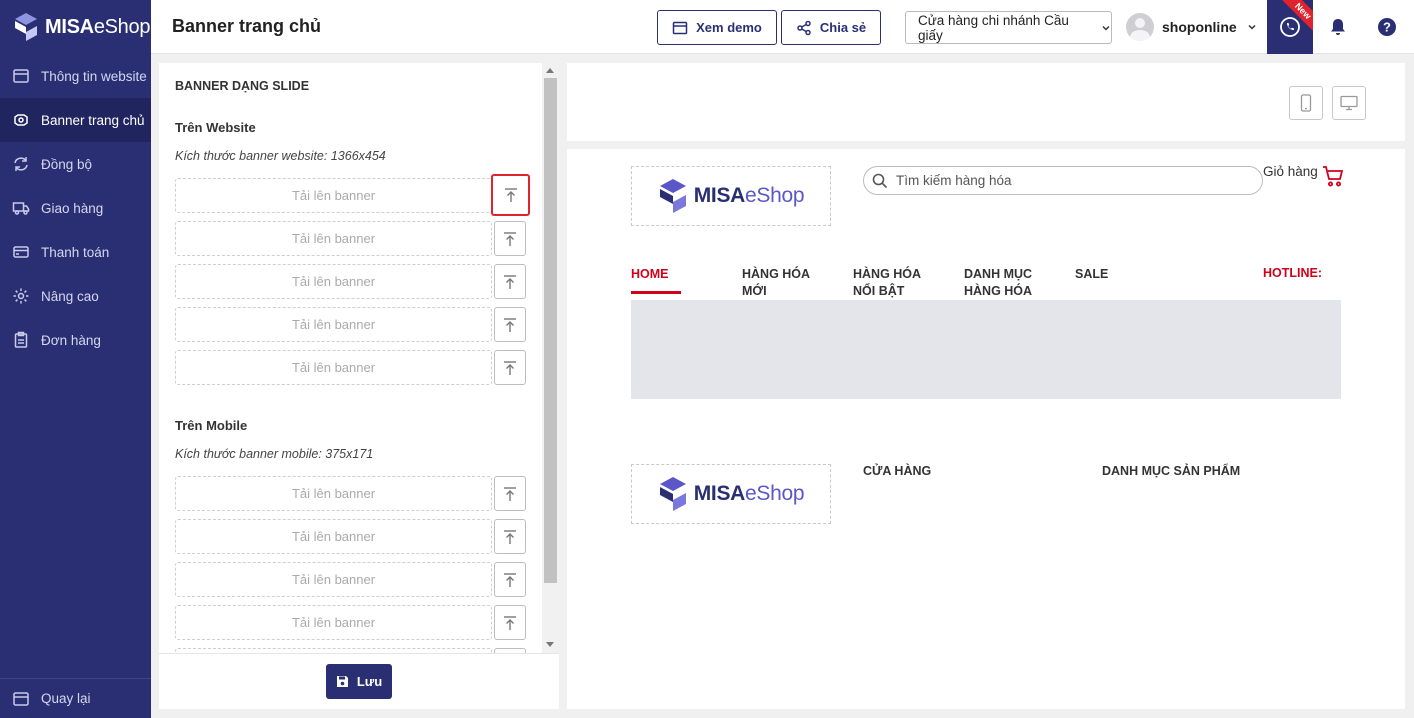 Image resolution: width=1414 pixels, height=718 pixels. Describe the element at coordinates (897, 471) in the screenshot. I see `footer-store-heading: CỬA HÀNG` at that location.